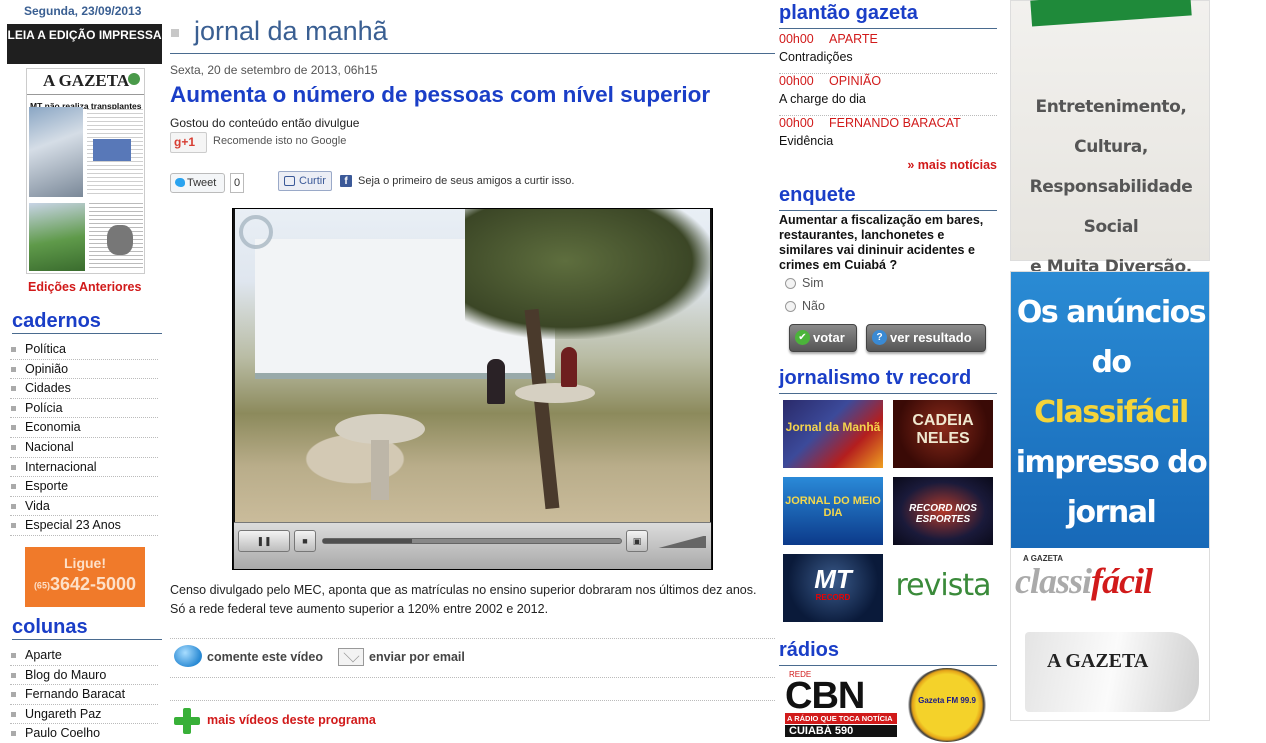  Describe the element at coordinates (879, 337) in the screenshot. I see `question-icon: ?` at that location.